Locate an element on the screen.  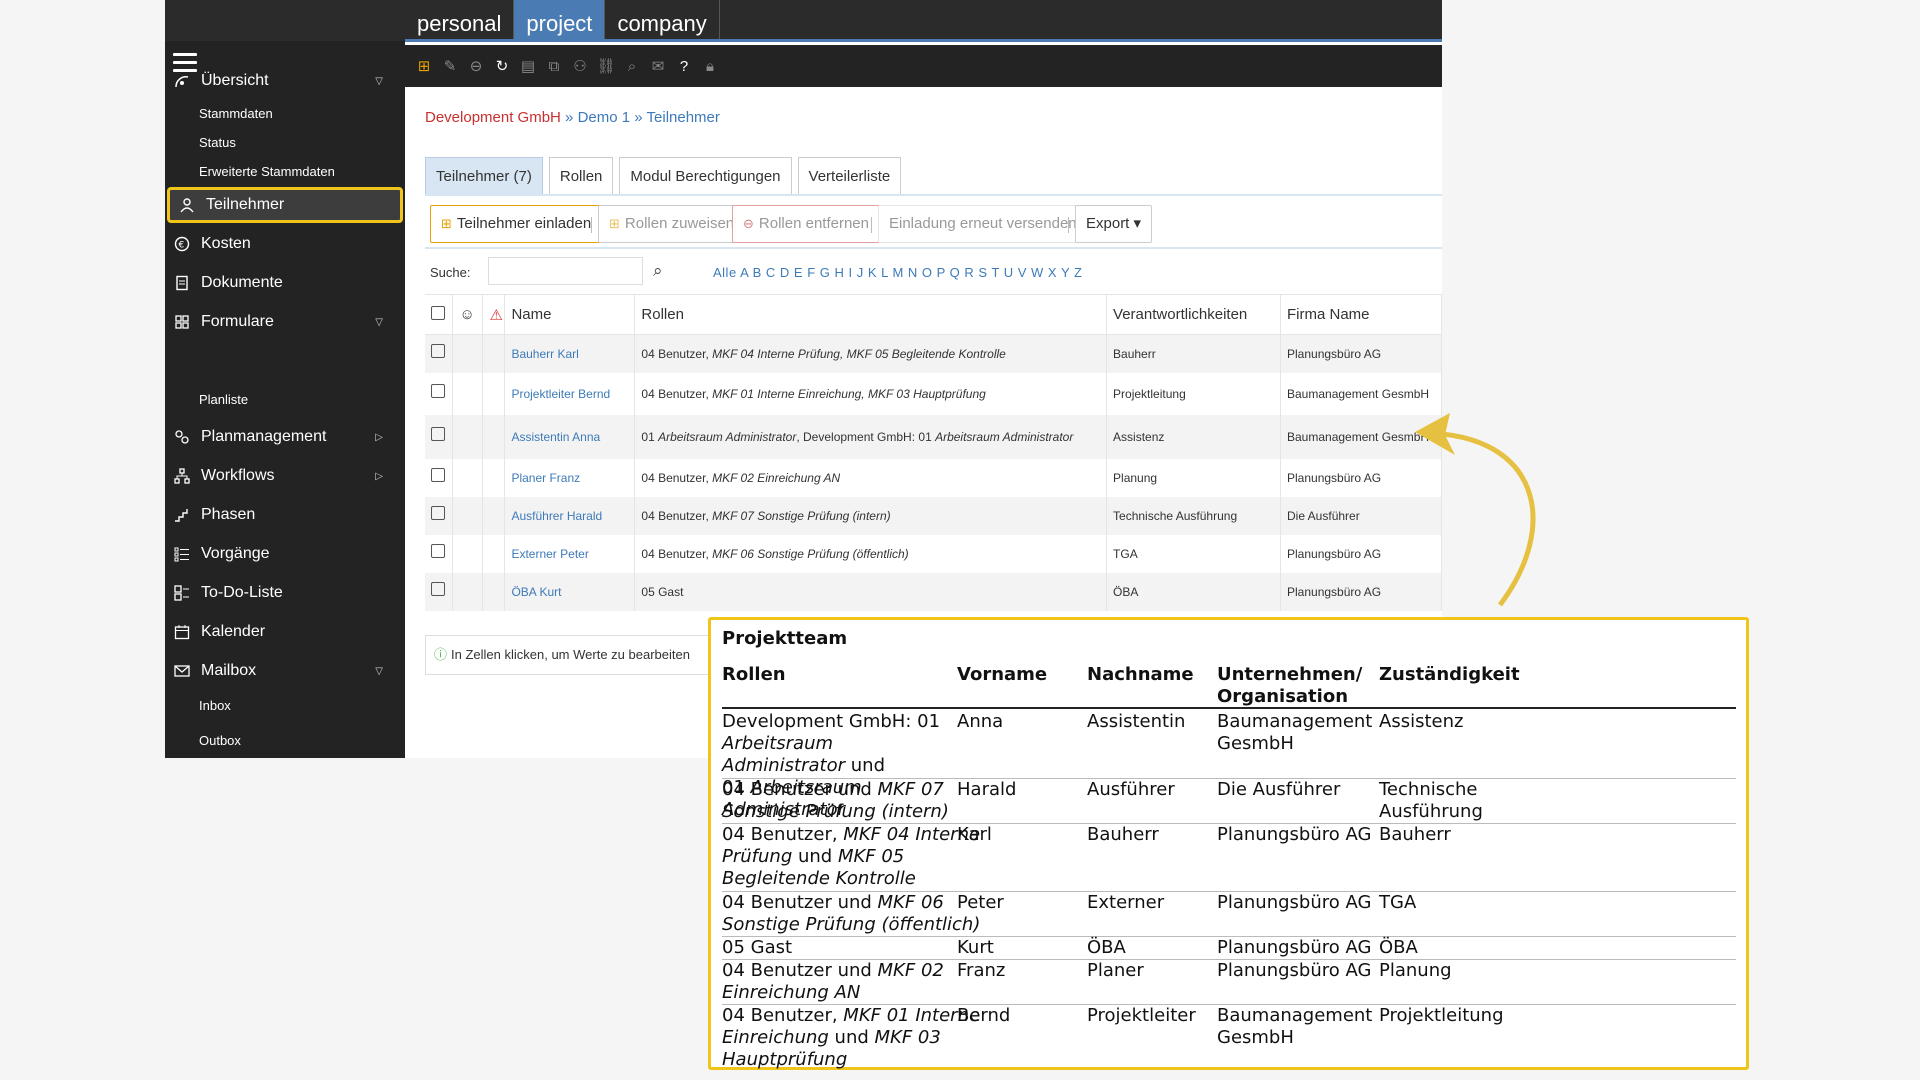
tab-project: project is located at coordinates (560, 20).